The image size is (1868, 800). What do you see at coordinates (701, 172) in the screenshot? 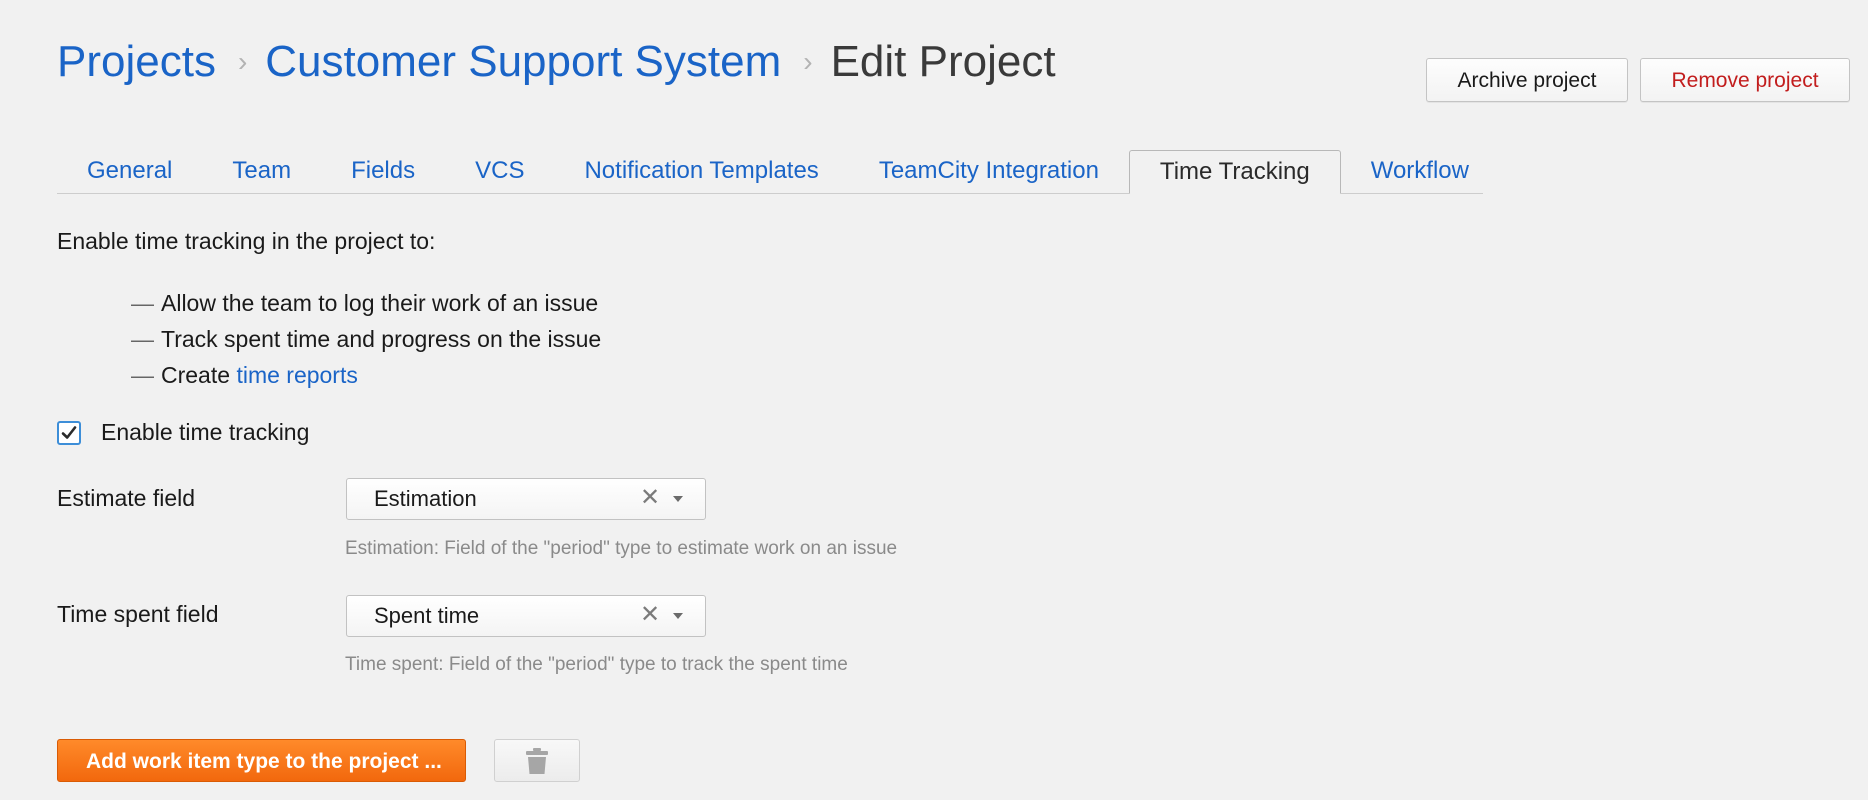
I see `tab-notification-templates: Notification Templates` at bounding box center [701, 172].